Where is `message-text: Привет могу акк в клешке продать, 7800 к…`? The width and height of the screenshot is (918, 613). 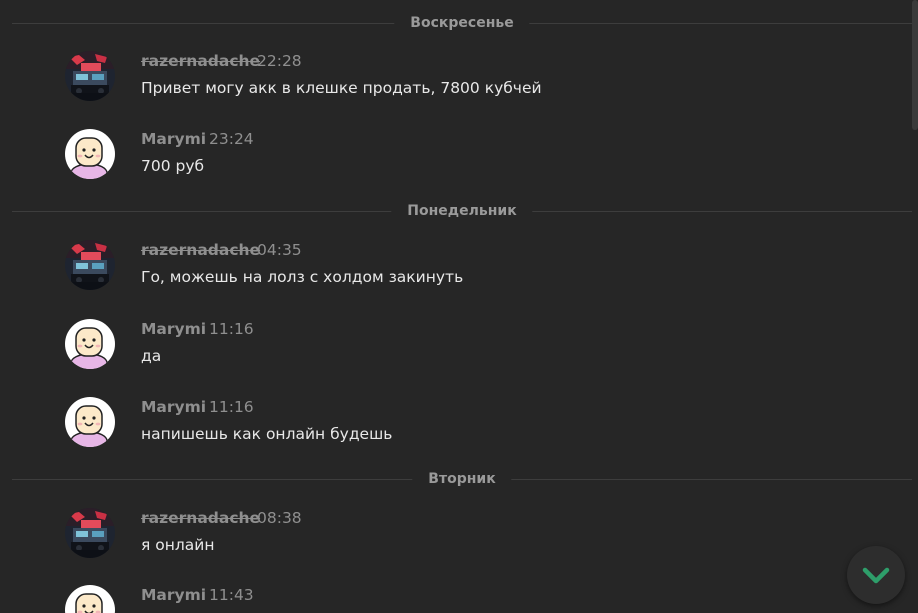
message-text: Привет могу акк в клешке продать, 7800 к… is located at coordinates (341, 88).